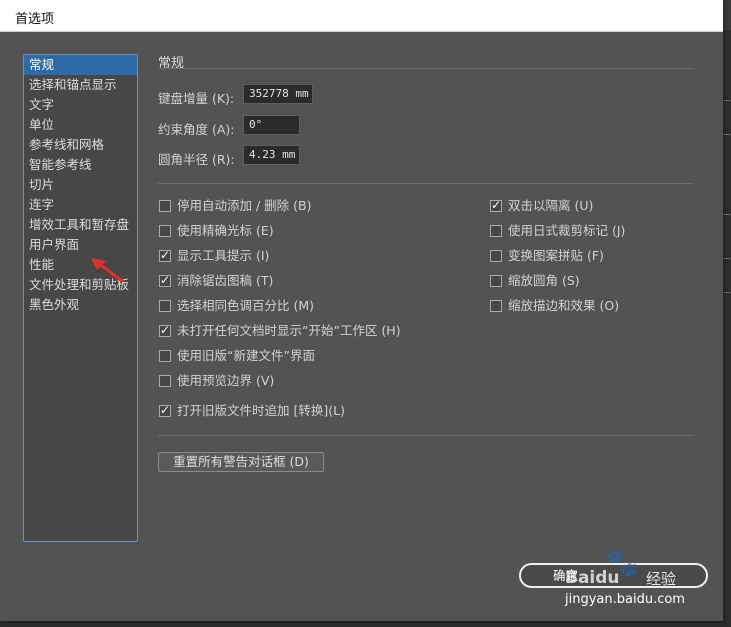 This screenshot has height=627, width=731. What do you see at coordinates (544, 280) in the screenshot?
I see `checkbox-label: 缩放圆角 (S)` at bounding box center [544, 280].